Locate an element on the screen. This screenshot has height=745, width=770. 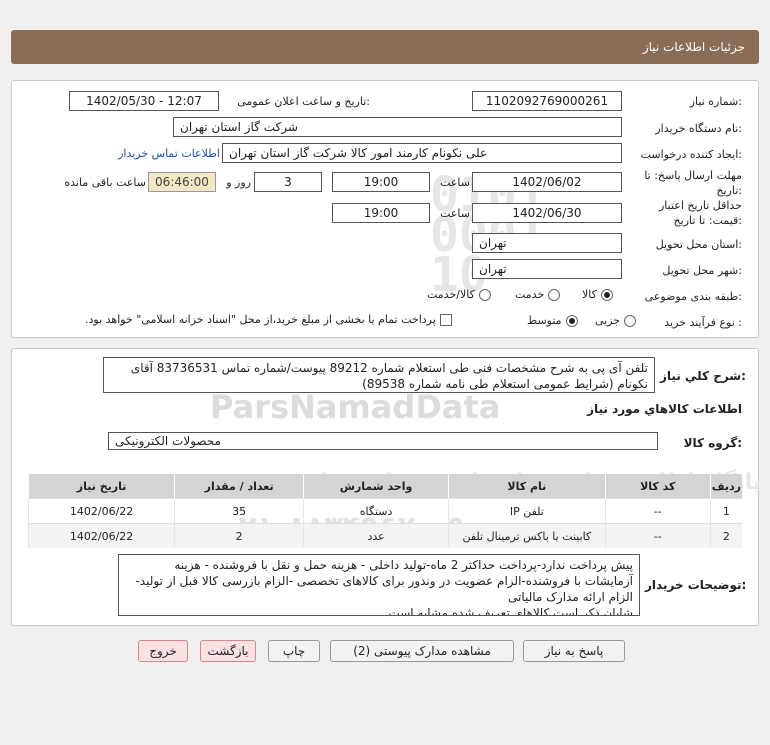
validity-time-field: 19:00 is located at coordinates (381, 213).